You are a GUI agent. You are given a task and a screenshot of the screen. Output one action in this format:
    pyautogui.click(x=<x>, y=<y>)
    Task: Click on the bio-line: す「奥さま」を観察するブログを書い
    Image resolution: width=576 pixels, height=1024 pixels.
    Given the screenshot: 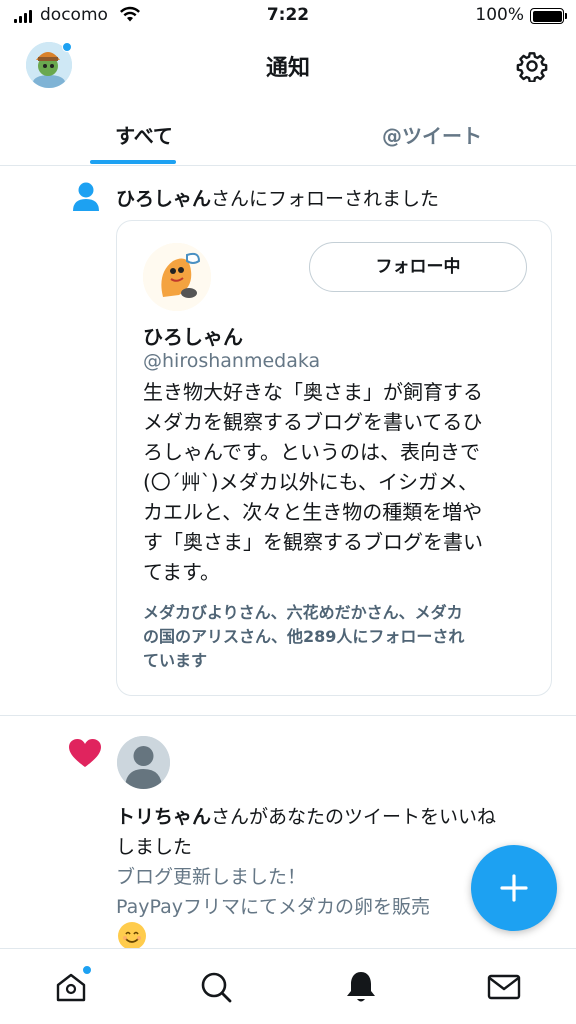 What is the action you would take?
    pyautogui.click(x=313, y=542)
    